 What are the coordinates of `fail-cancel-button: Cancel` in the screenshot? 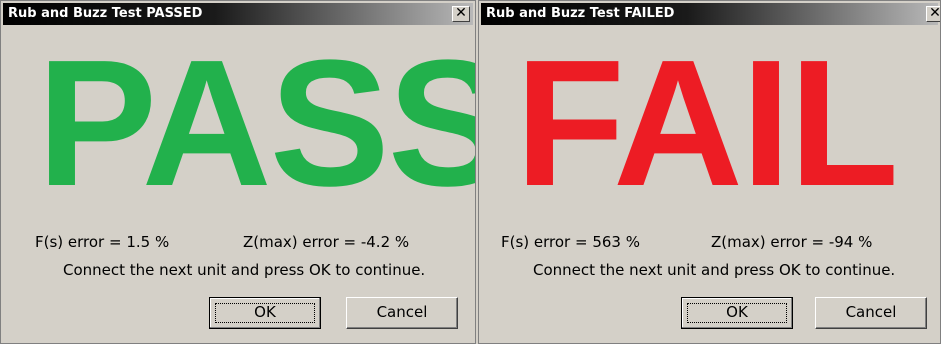 It's located at (871, 313).